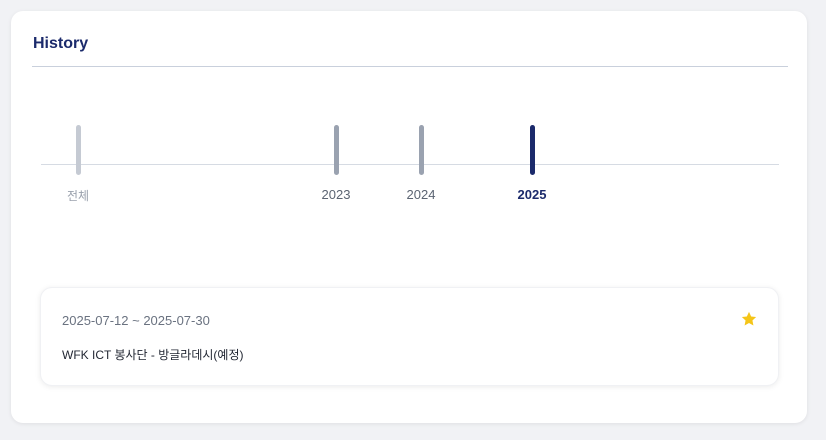  I want to click on event-title: WFK ICT 봉사단 - 방글라데시(예정), so click(153, 355).